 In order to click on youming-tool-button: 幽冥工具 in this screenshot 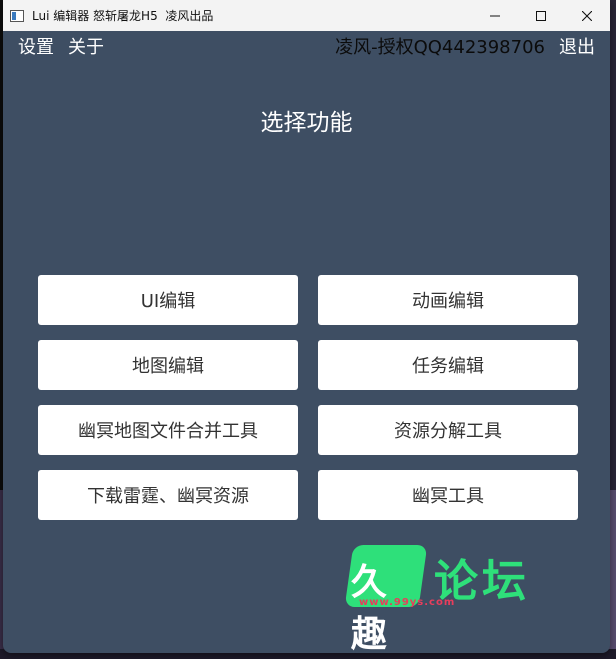, I will do `click(448, 495)`.